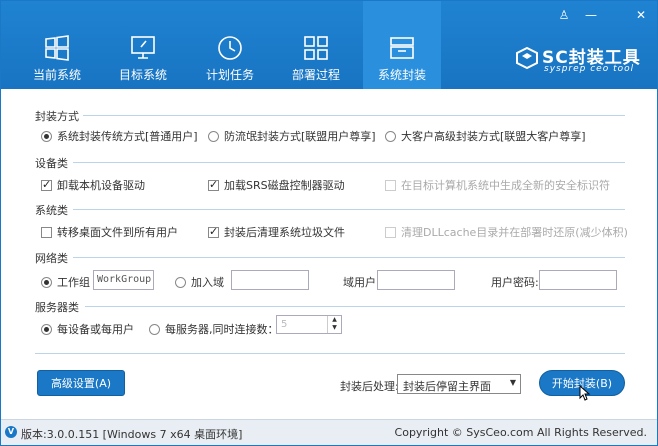 Image resolution: width=658 pixels, height=446 pixels. I want to click on domain-user-input, so click(416, 280).